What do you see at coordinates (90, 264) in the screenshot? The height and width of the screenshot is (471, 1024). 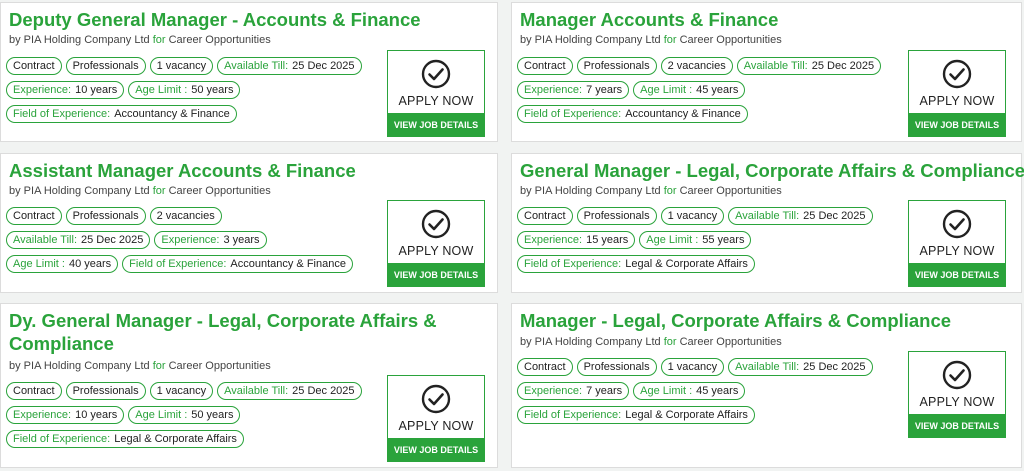 I see `age-limit-value: 40 years` at bounding box center [90, 264].